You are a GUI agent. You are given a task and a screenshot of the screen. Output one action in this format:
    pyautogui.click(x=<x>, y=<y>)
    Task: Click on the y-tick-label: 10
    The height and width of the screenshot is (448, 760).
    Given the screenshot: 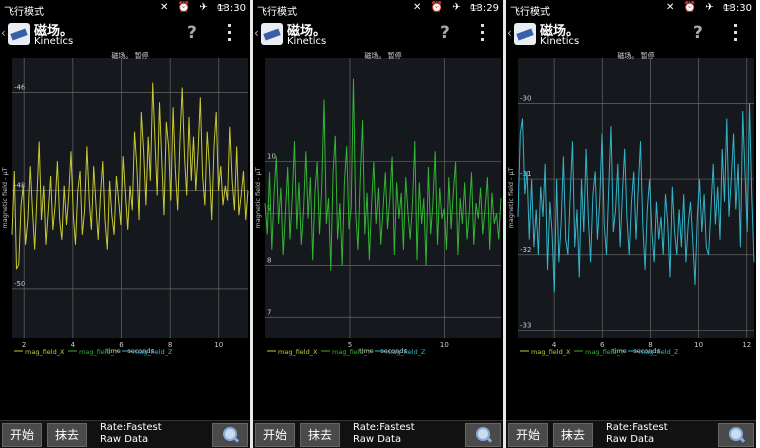 What is the action you would take?
    pyautogui.click(x=271, y=157)
    